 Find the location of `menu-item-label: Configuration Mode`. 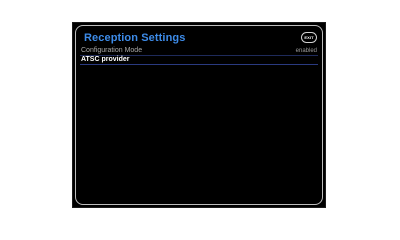

menu-item-label: Configuration Mode is located at coordinates (112, 50).